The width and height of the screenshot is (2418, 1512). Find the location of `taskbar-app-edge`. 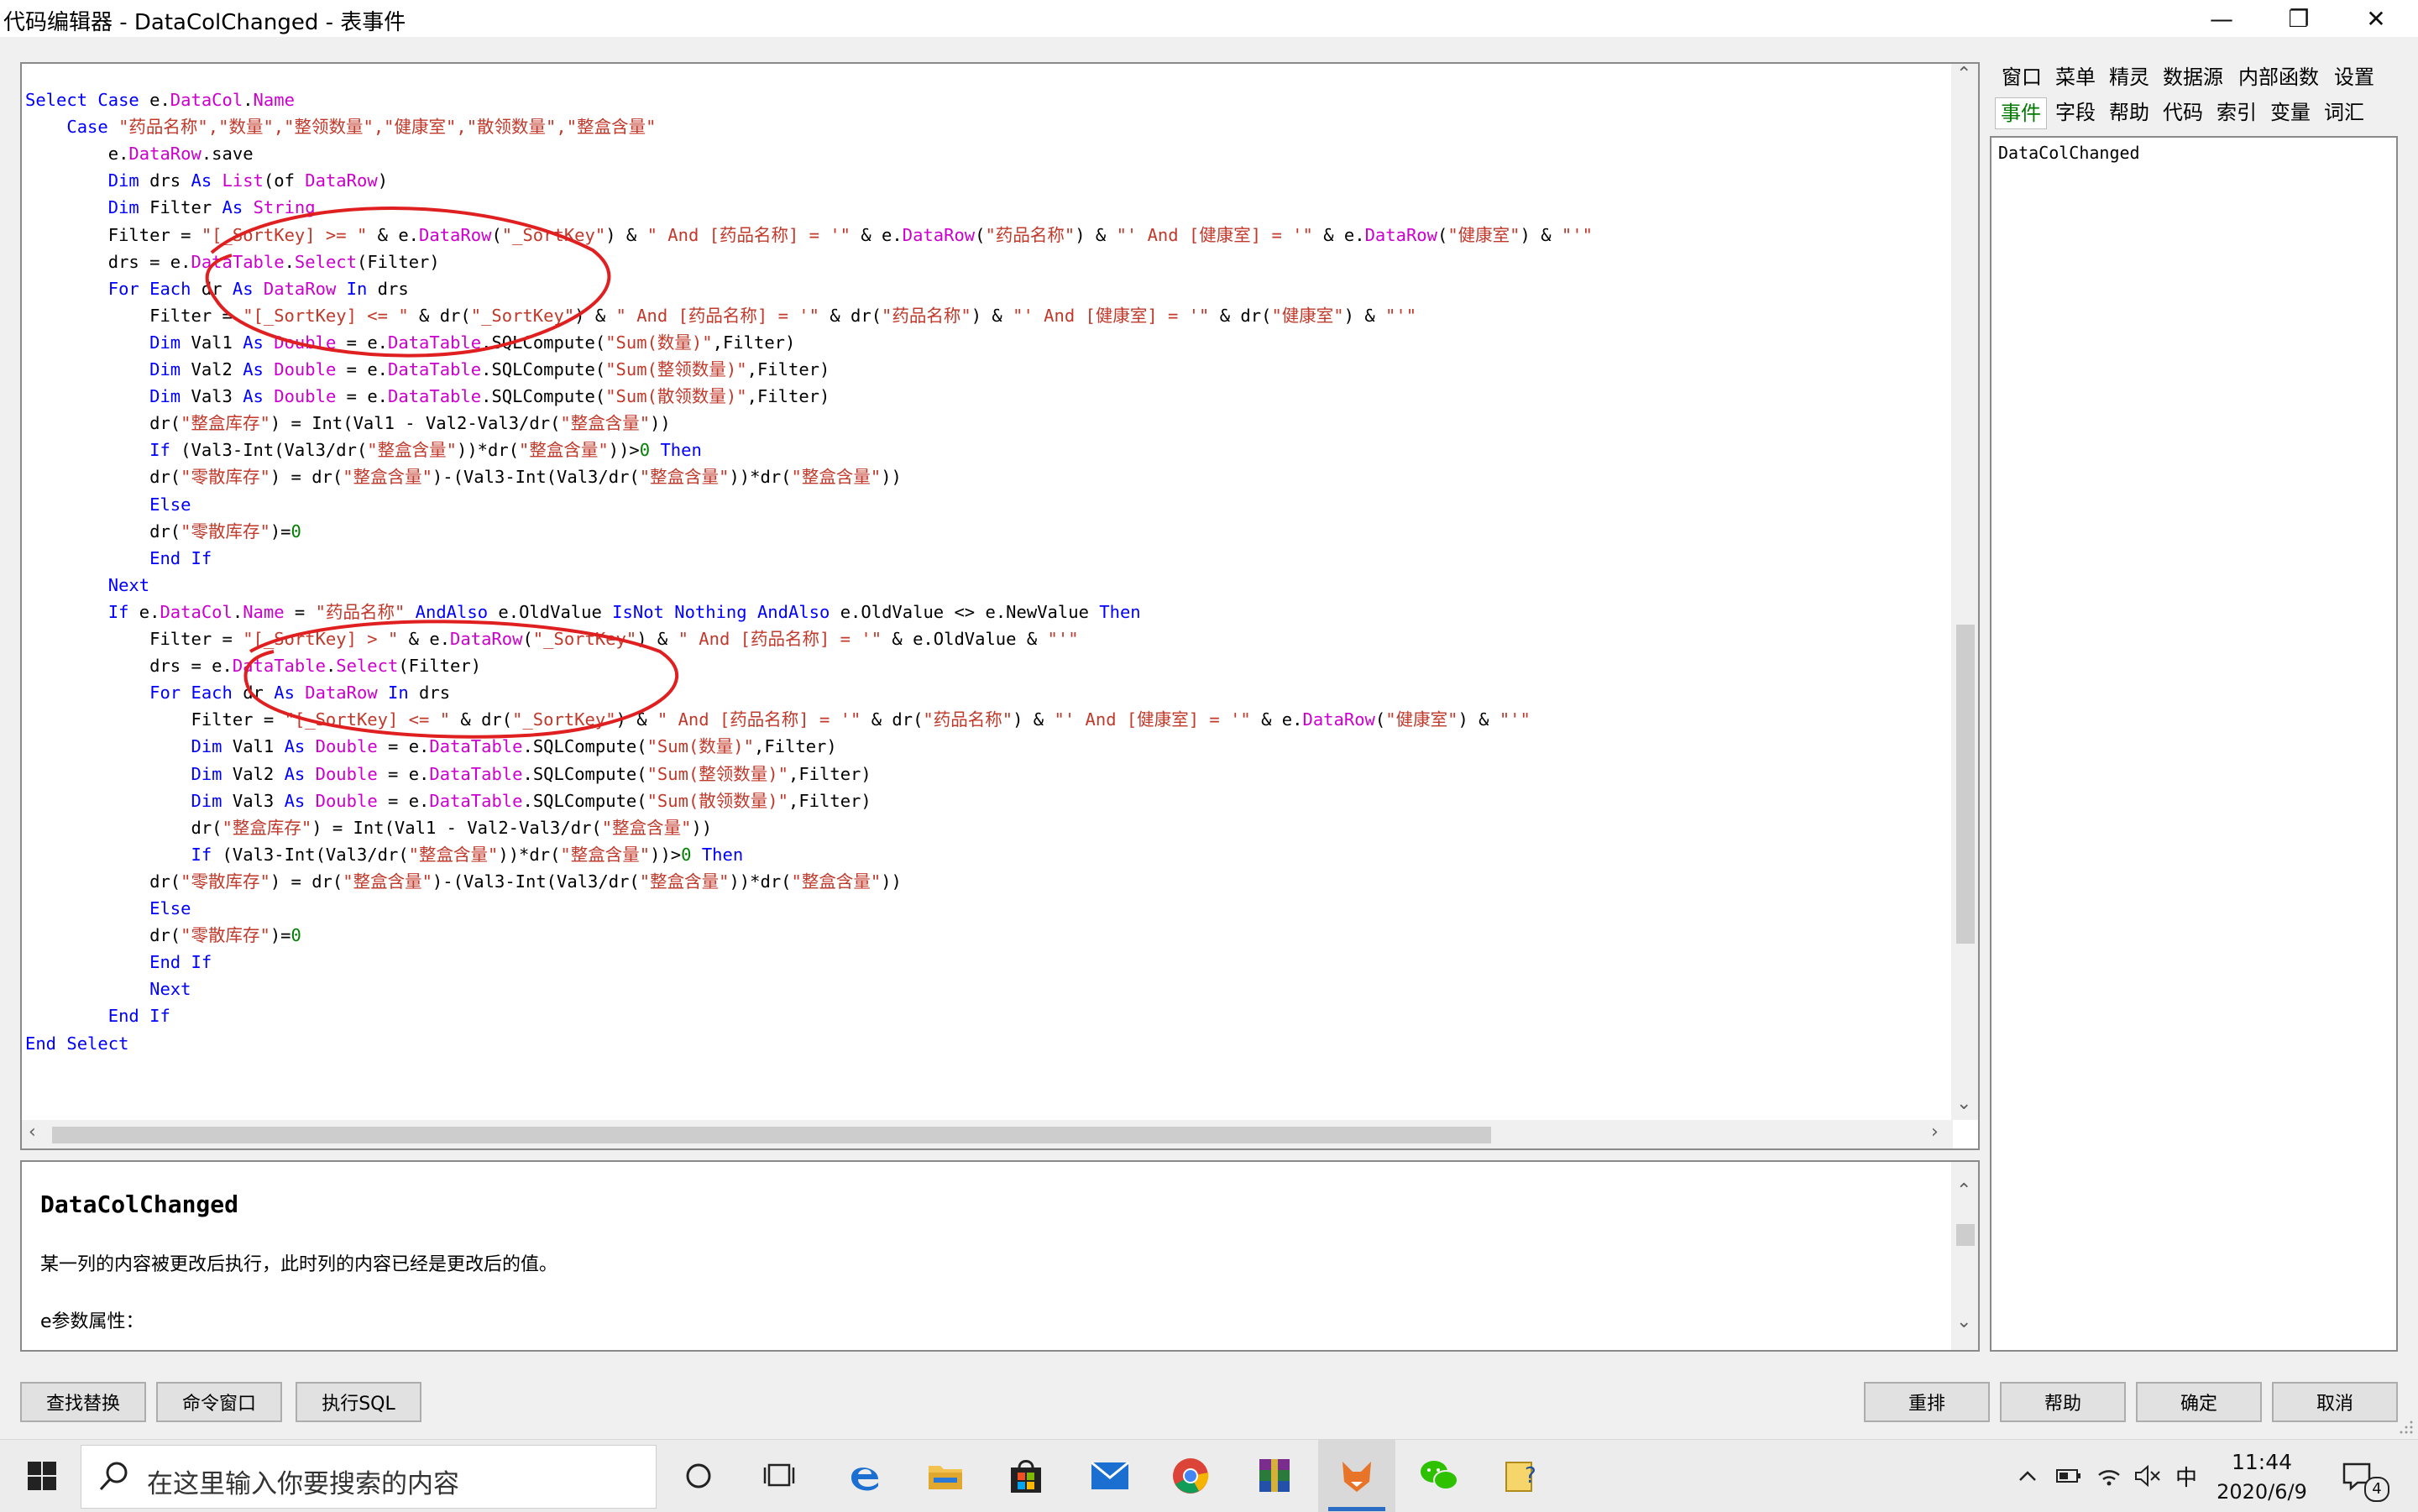

taskbar-app-edge is located at coordinates (864, 1476).